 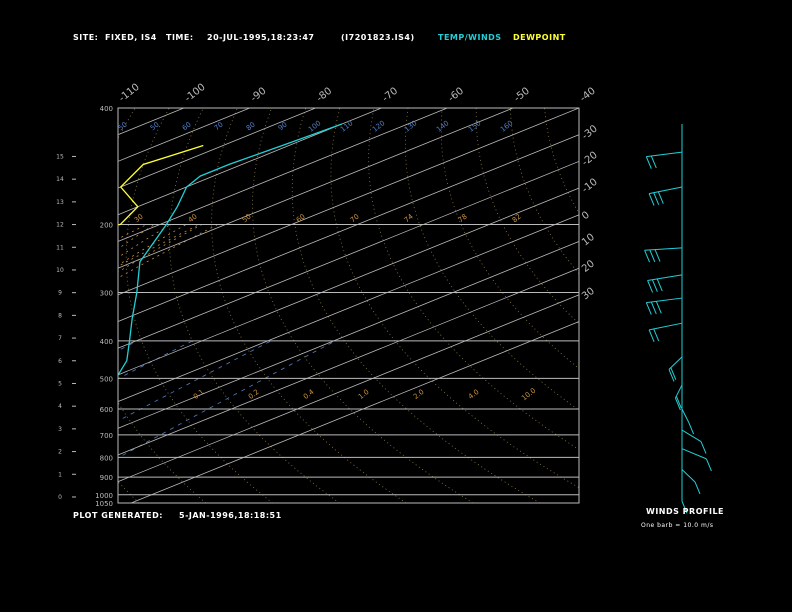 What do you see at coordinates (60, 383) in the screenshot?
I see `height-tick-label: 5` at bounding box center [60, 383].